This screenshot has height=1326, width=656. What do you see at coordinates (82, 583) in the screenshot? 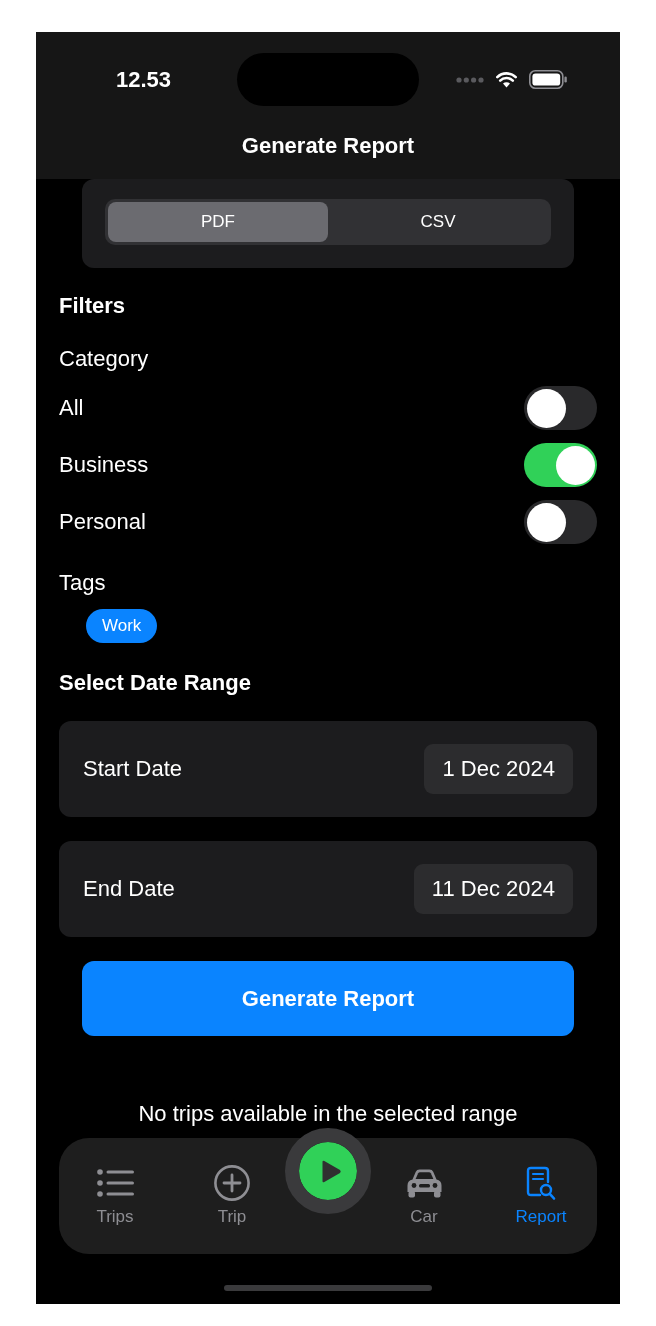
I see `tags-label: Tags` at bounding box center [82, 583].